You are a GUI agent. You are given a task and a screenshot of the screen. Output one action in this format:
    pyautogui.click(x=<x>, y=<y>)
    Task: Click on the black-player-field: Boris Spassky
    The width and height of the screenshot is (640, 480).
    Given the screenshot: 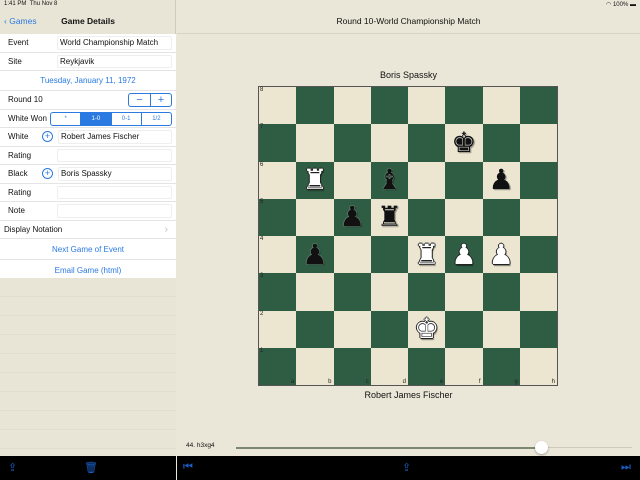 What is the action you would take?
    pyautogui.click(x=115, y=174)
    